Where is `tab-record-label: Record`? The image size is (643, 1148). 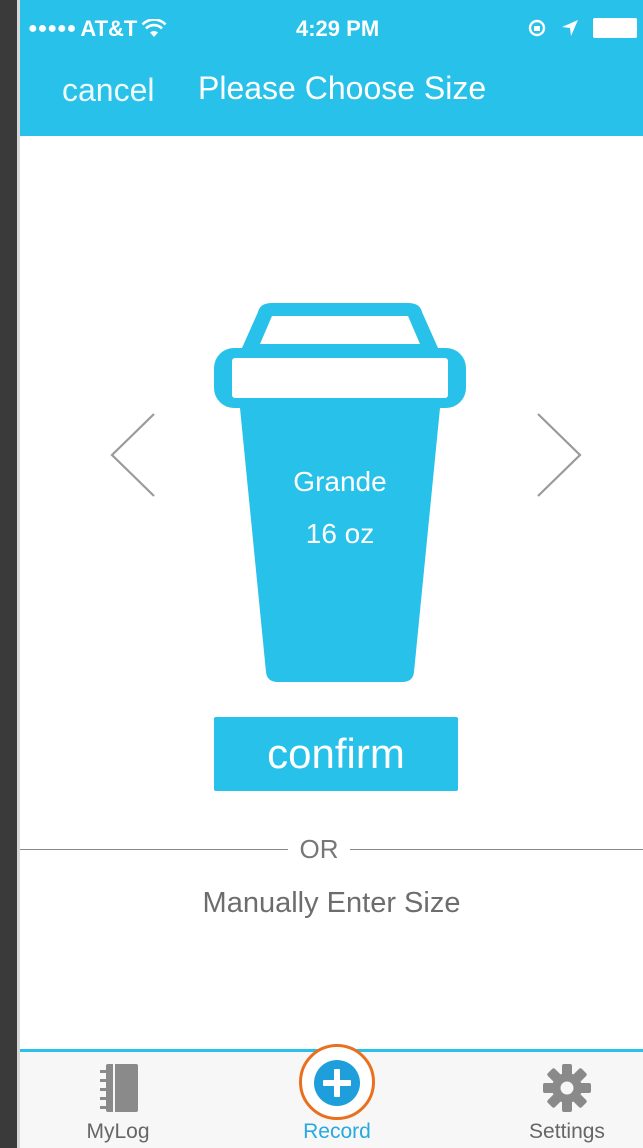 tab-record-label: Record is located at coordinates (337, 1131).